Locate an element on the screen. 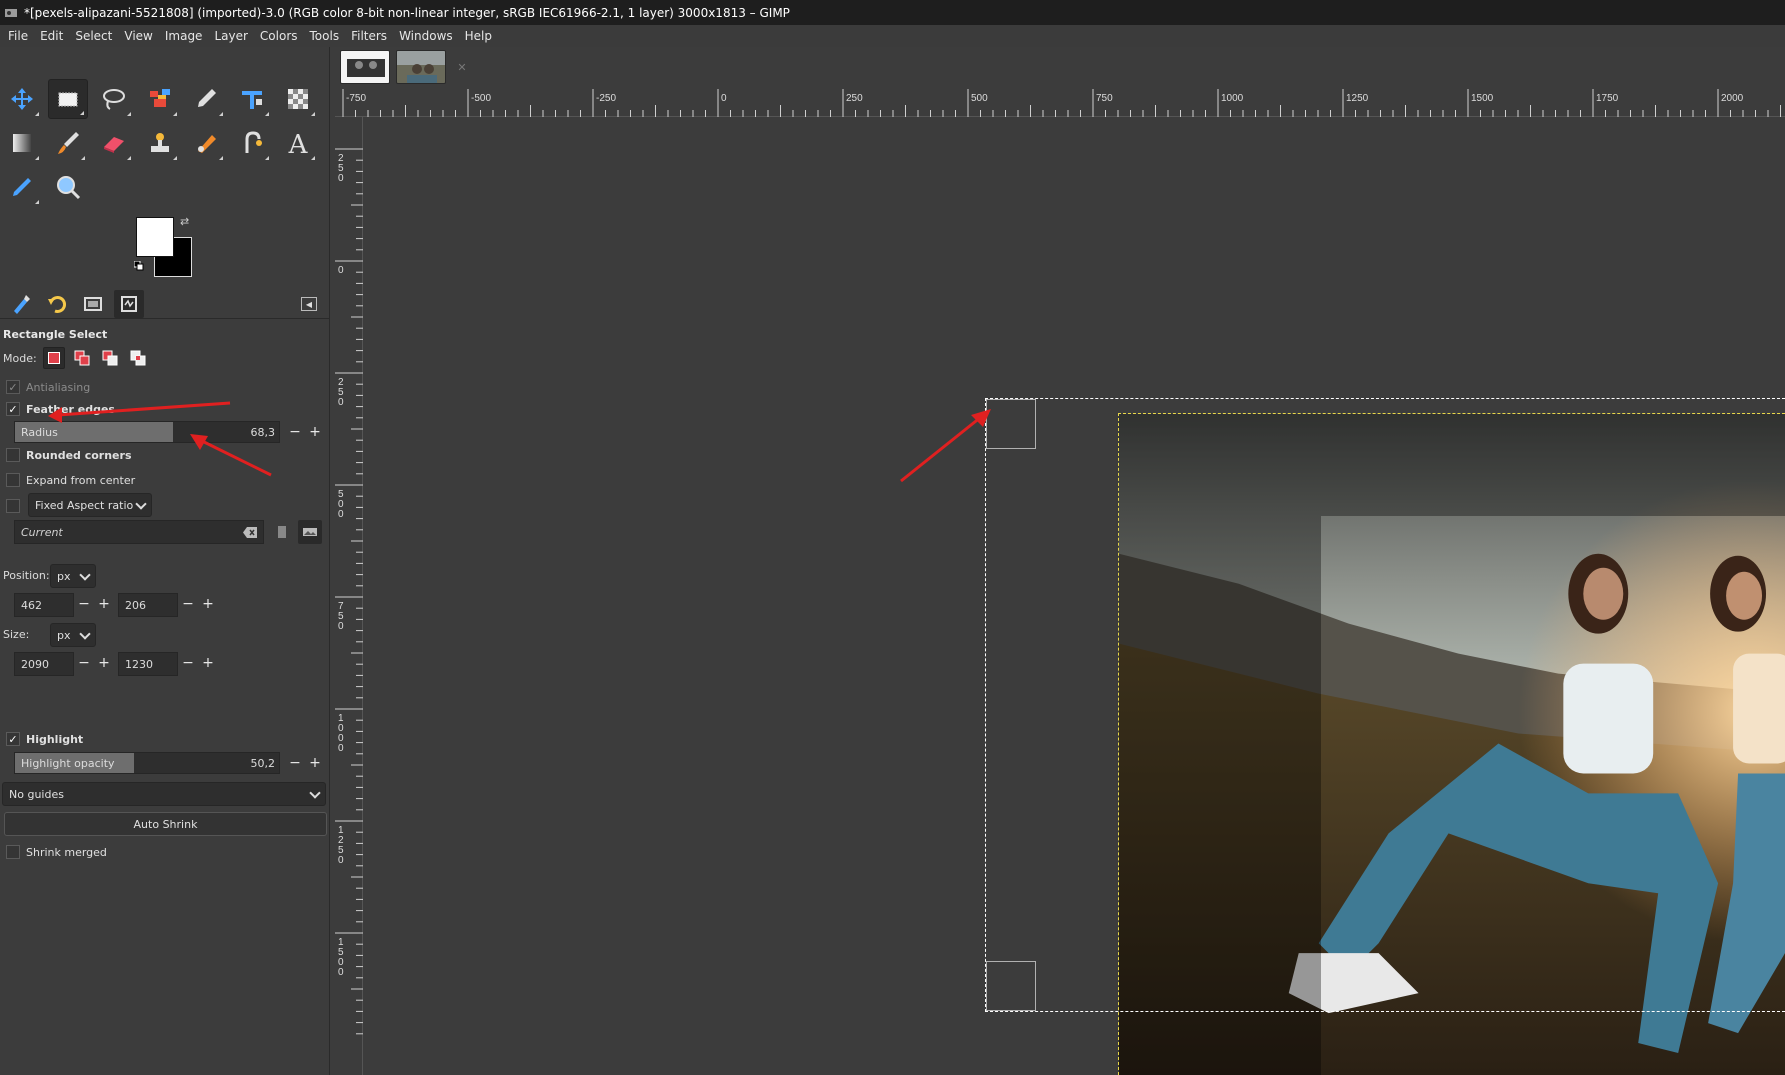 Image resolution: width=1785 pixels, height=1075 pixels. swap-colors-icon: ⇄ is located at coordinates (184, 221).